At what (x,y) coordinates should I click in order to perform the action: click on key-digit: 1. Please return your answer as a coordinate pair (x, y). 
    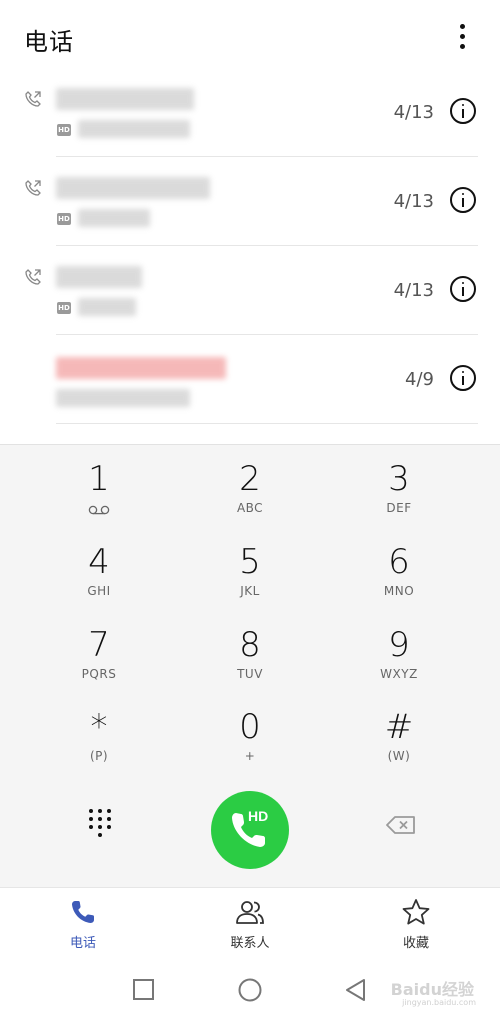
    Looking at the image, I should click on (99, 479).